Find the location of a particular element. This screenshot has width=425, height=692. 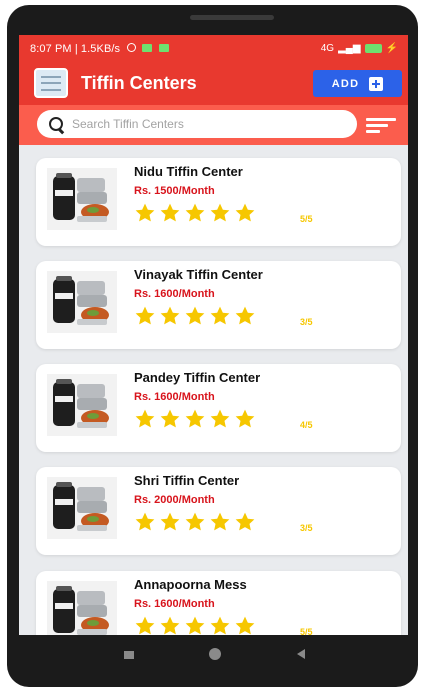

list-item: Vinayak Tiffin Center Rs. 1600/Month 3/5 is located at coordinates (218, 305).